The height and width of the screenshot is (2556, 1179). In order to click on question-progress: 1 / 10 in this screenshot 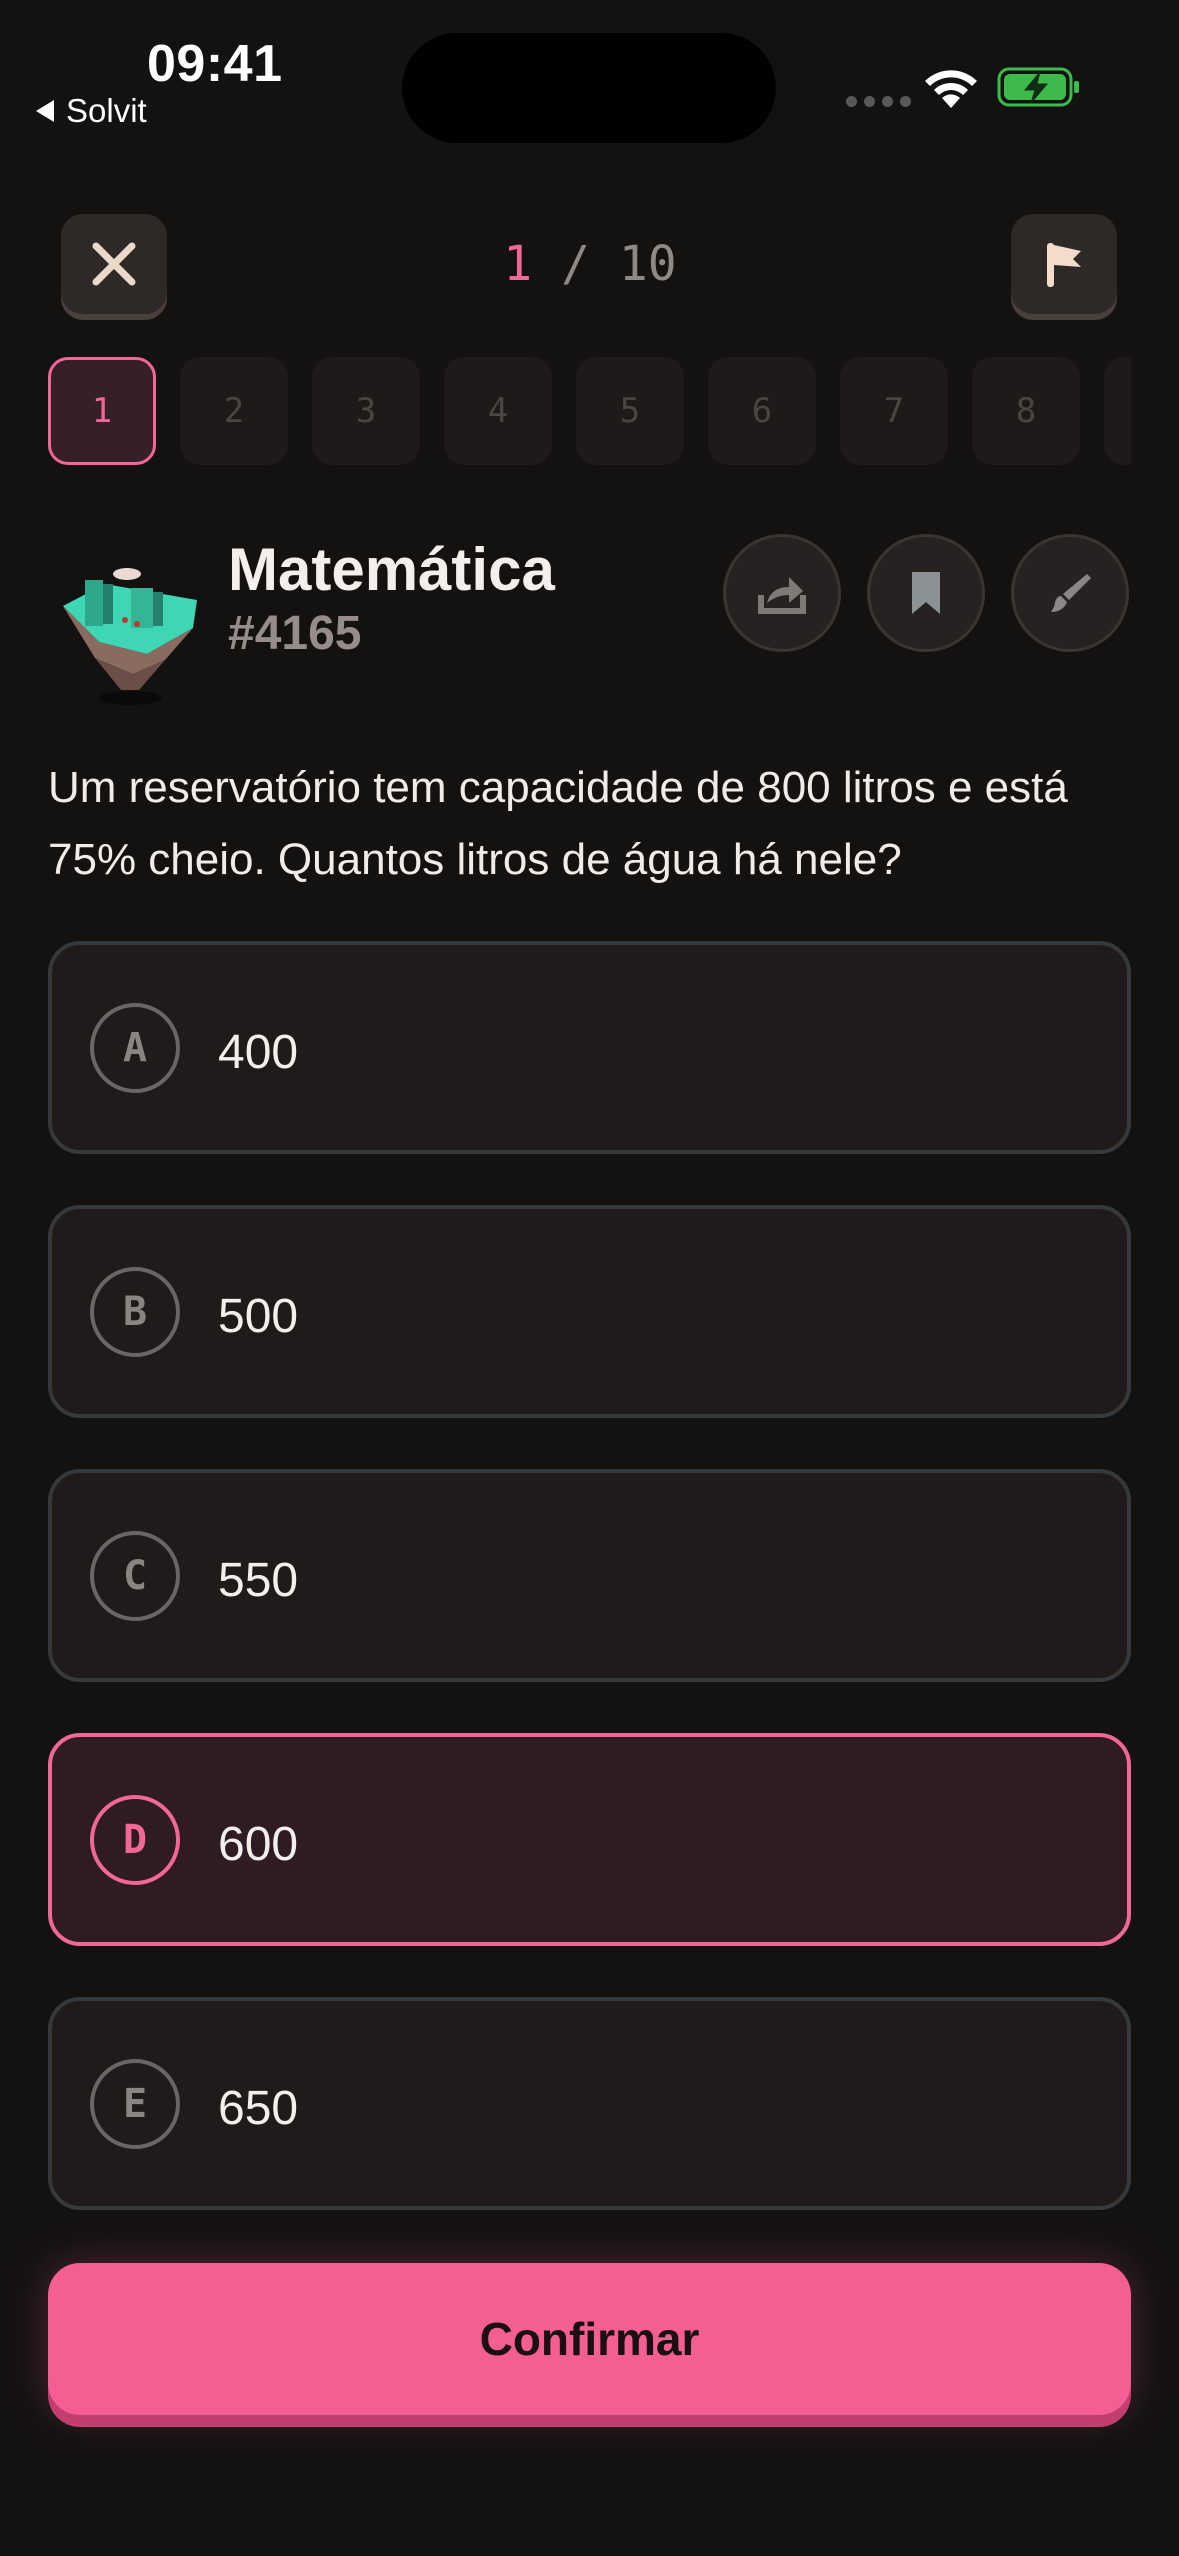, I will do `click(590, 264)`.